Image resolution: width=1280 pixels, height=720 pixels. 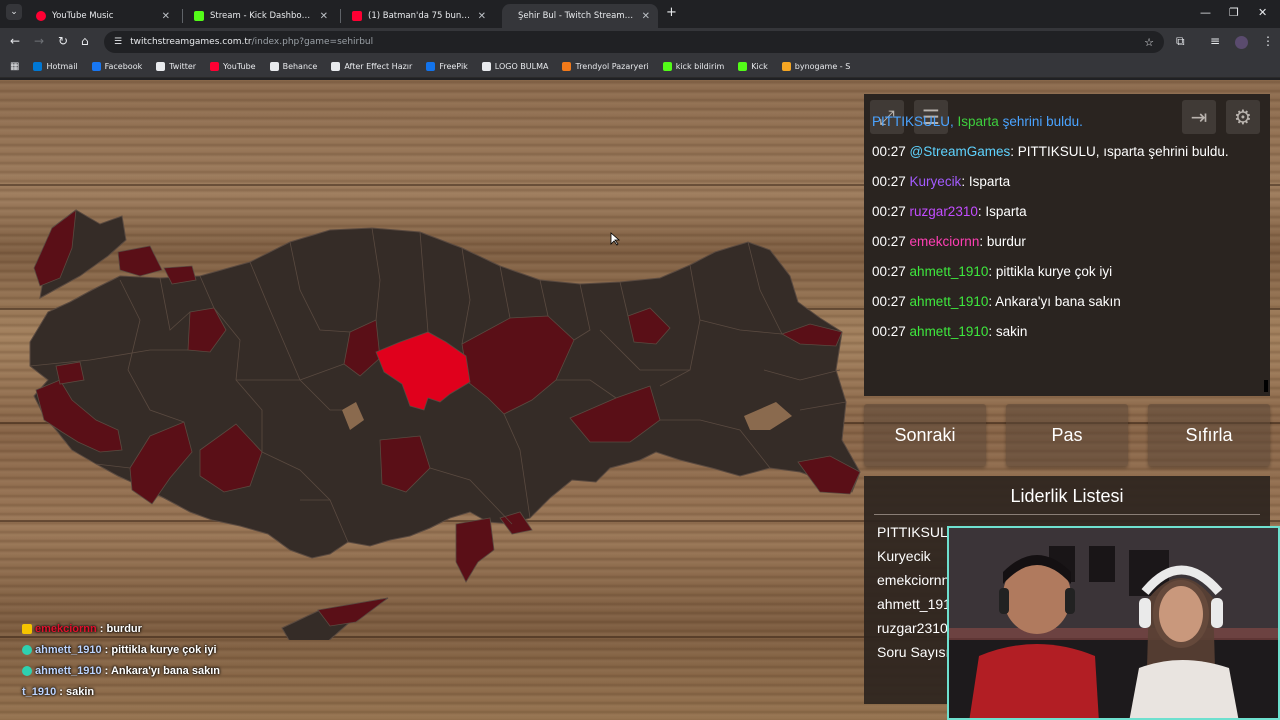 I want to click on avatar, so click(x=1241, y=42).